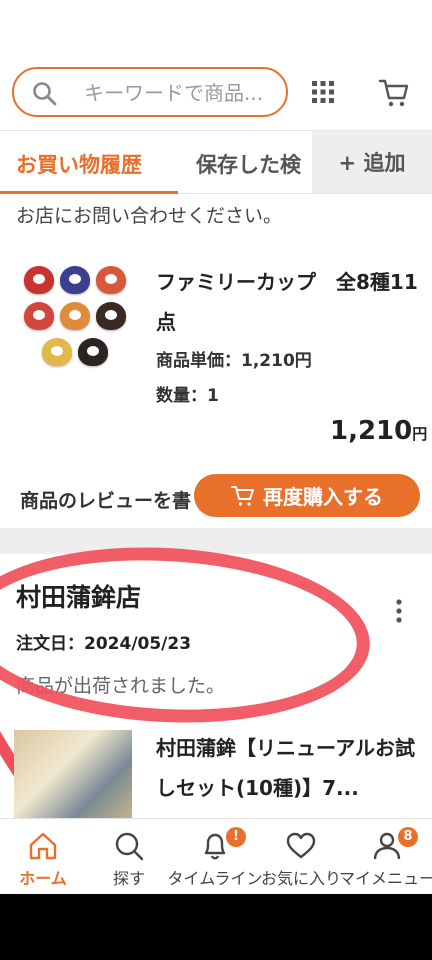 The image size is (432, 960). I want to click on nav-favorites-label: お気に入り, so click(300, 878).